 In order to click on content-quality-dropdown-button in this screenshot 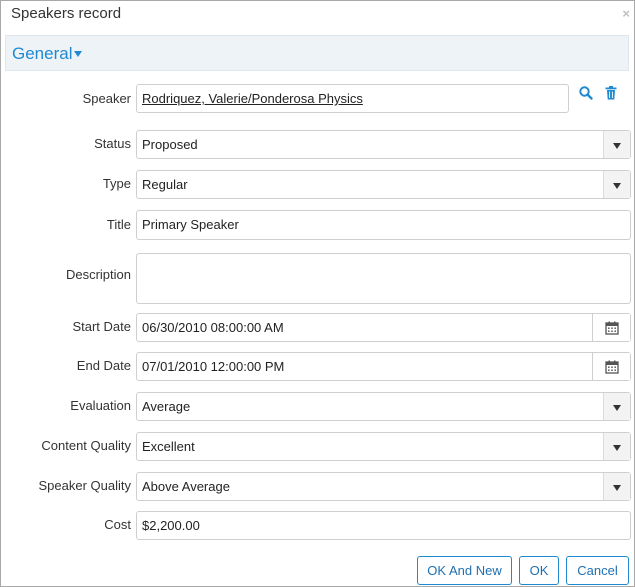, I will do `click(616, 446)`.